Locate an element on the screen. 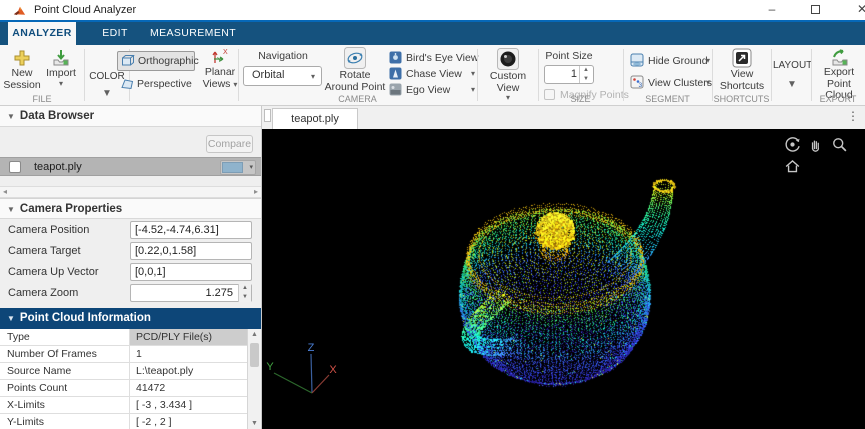  chase-view-icon is located at coordinates (395, 73).